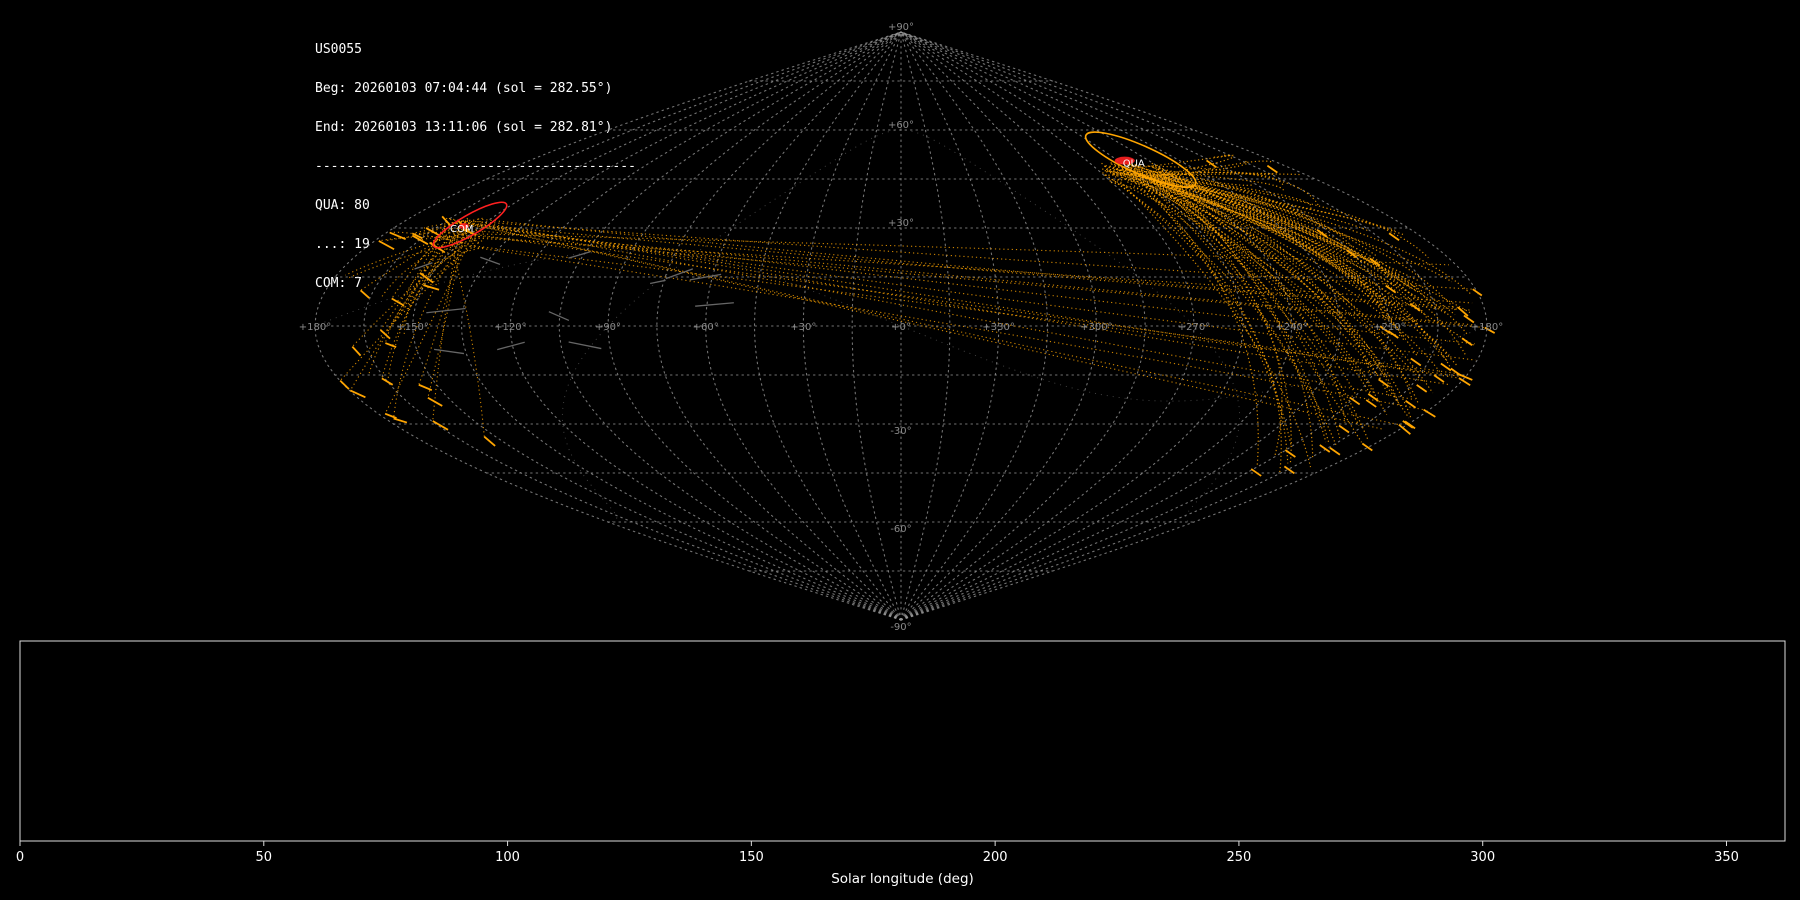 This screenshot has width=1800, height=900. Describe the element at coordinates (901, 125) in the screenshot. I see `lat-label: +60°` at that location.